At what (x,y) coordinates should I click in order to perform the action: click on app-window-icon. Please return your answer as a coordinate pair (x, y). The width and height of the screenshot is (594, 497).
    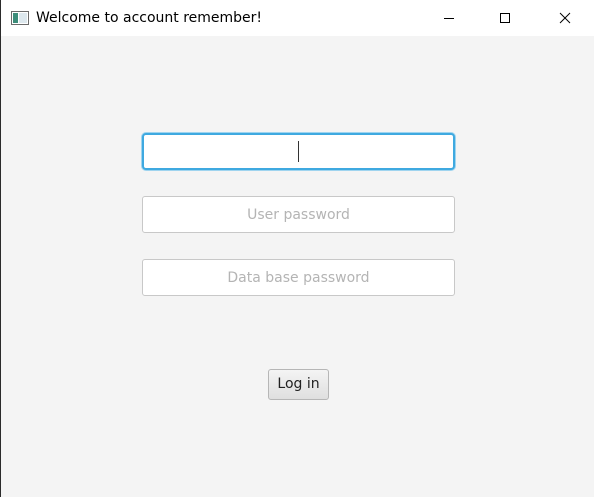
    Looking at the image, I should click on (20, 17).